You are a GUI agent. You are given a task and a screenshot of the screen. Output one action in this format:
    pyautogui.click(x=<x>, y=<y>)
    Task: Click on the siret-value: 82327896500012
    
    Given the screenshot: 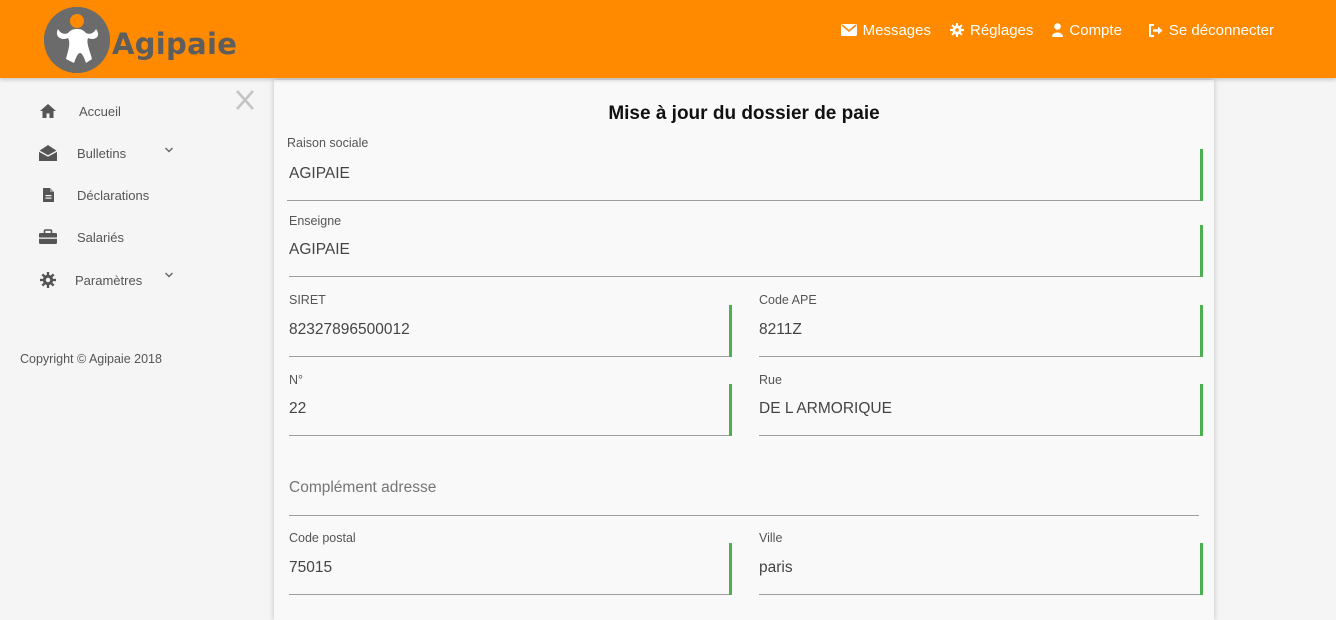 What is the action you would take?
    pyautogui.click(x=349, y=330)
    